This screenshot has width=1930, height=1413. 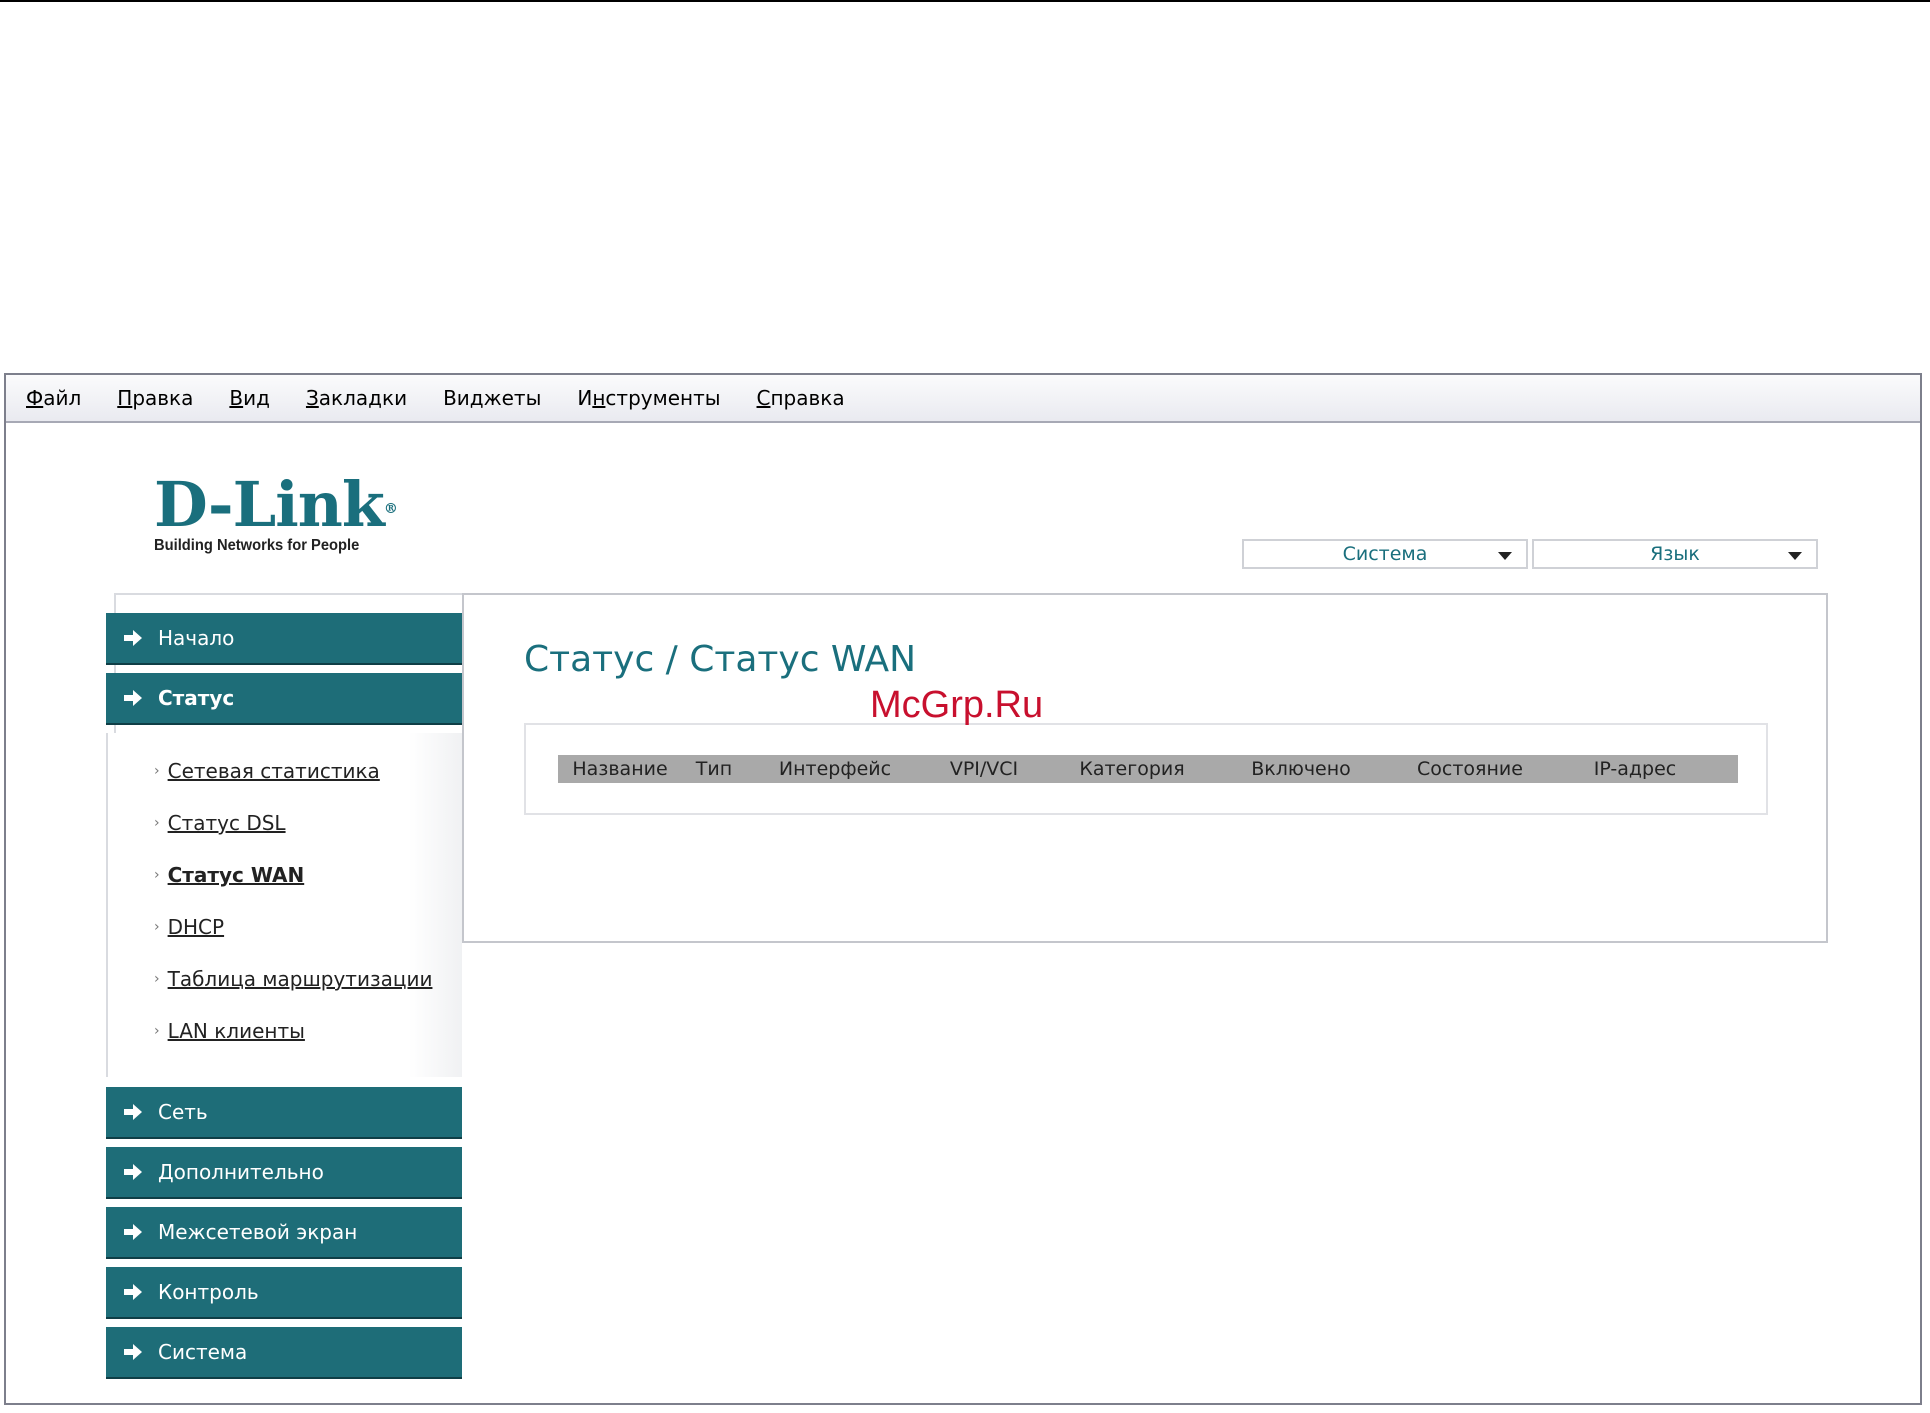 What do you see at coordinates (155, 398) in the screenshot?
I see `menu-edit: Правка` at bounding box center [155, 398].